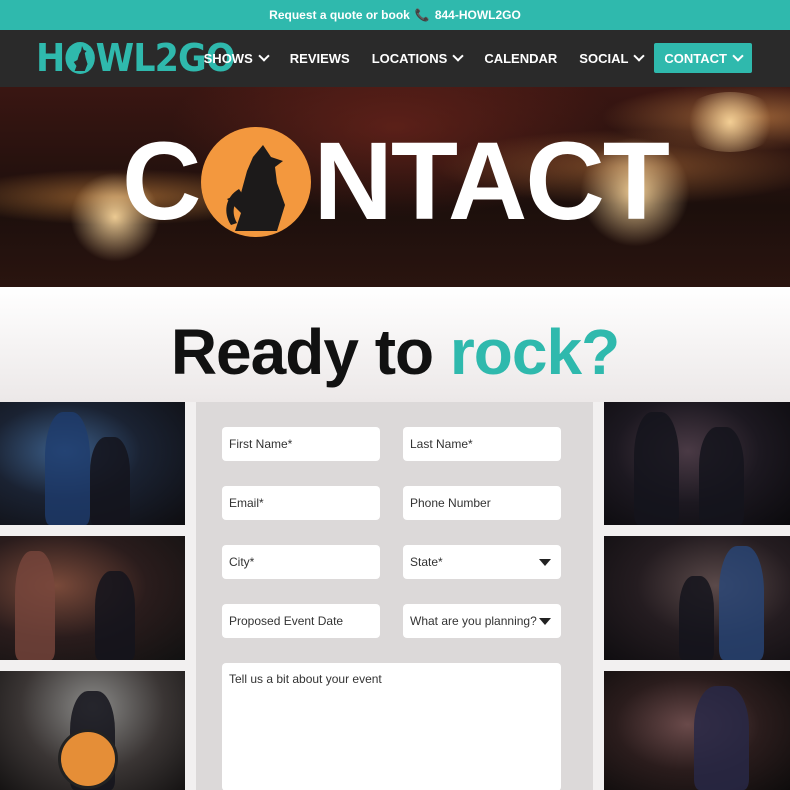 The image size is (790, 790). Describe the element at coordinates (450, 503) in the screenshot. I see `phone-placeholder: Phone Number` at that location.